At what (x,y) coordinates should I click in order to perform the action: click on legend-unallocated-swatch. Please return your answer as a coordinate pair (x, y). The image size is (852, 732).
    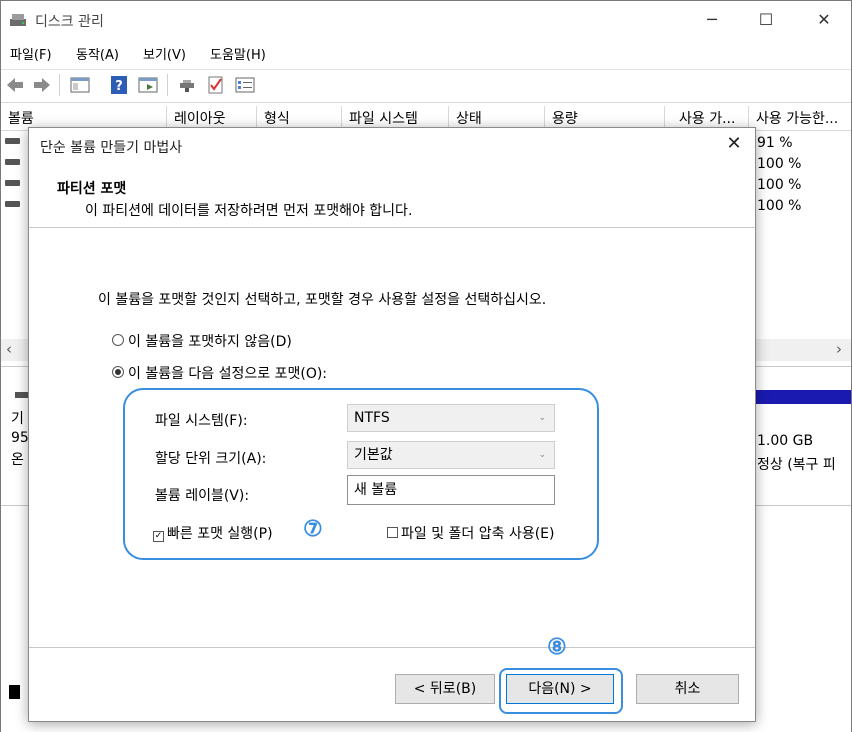
    Looking at the image, I should click on (14, 692).